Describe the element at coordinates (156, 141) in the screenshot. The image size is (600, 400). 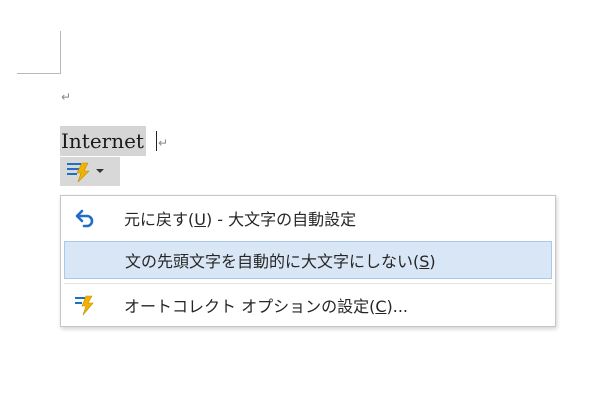
I see `text-cursor` at that location.